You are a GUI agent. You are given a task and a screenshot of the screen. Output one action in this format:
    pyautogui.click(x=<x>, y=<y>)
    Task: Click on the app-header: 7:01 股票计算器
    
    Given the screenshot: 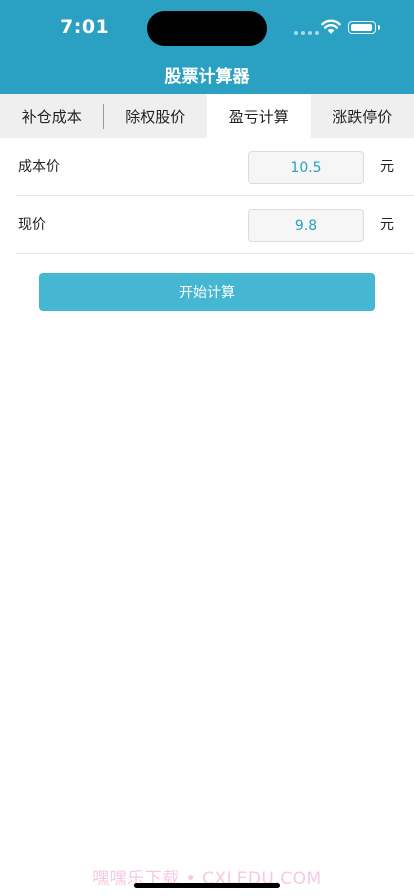 What is the action you would take?
    pyautogui.click(x=207, y=47)
    